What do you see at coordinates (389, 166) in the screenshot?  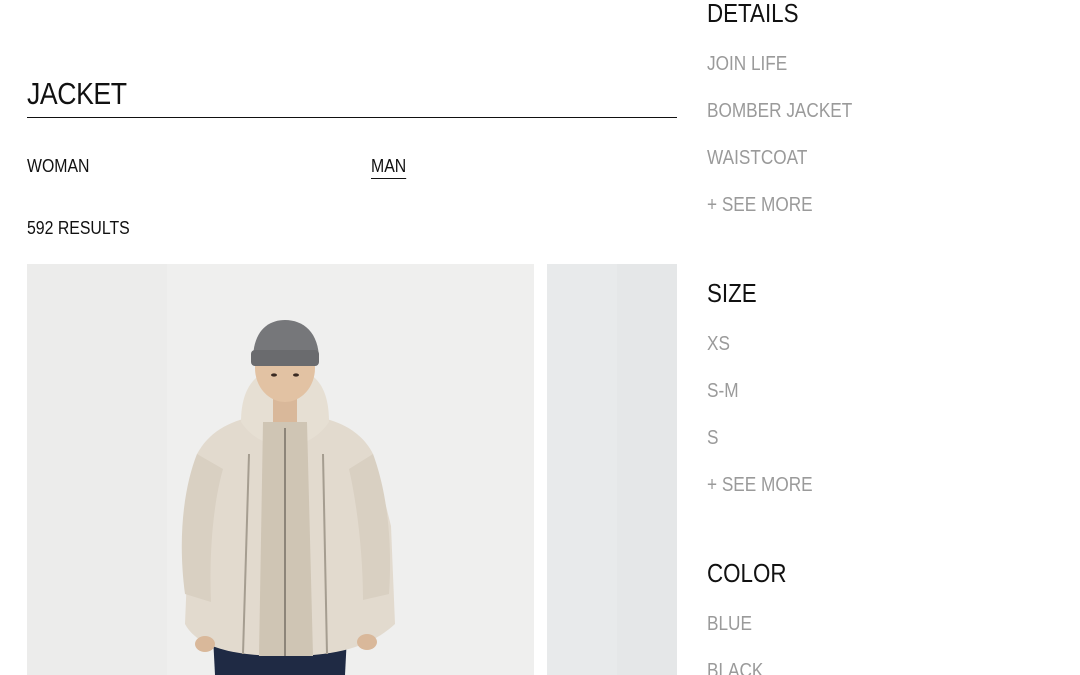 I see `tab-man: MAN` at bounding box center [389, 166].